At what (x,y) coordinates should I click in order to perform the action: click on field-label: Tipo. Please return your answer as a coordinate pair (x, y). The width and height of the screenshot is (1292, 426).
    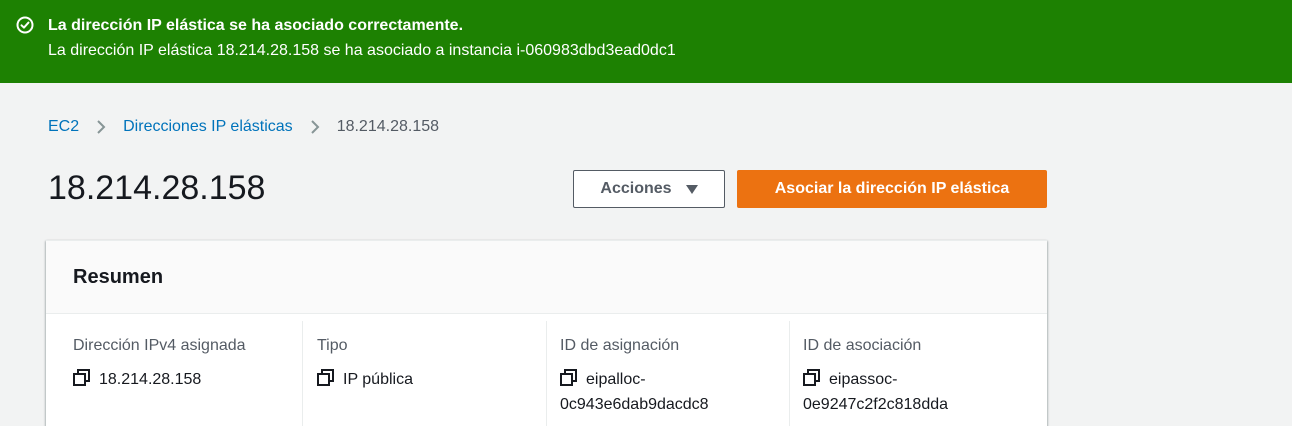
    Looking at the image, I should click on (332, 345).